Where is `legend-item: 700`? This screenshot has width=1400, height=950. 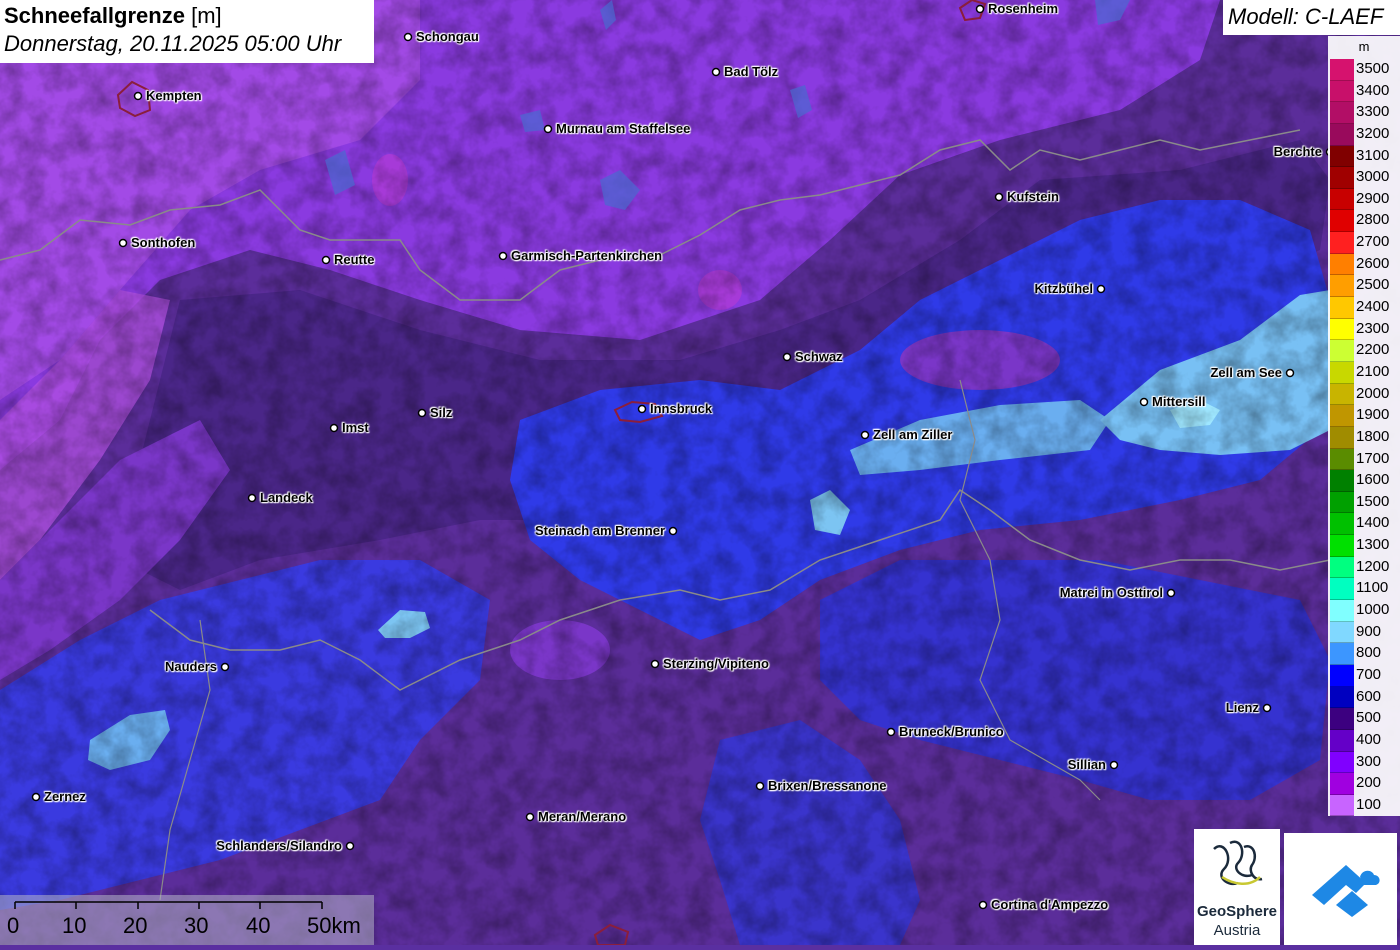 legend-item: 700 is located at coordinates (1365, 675).